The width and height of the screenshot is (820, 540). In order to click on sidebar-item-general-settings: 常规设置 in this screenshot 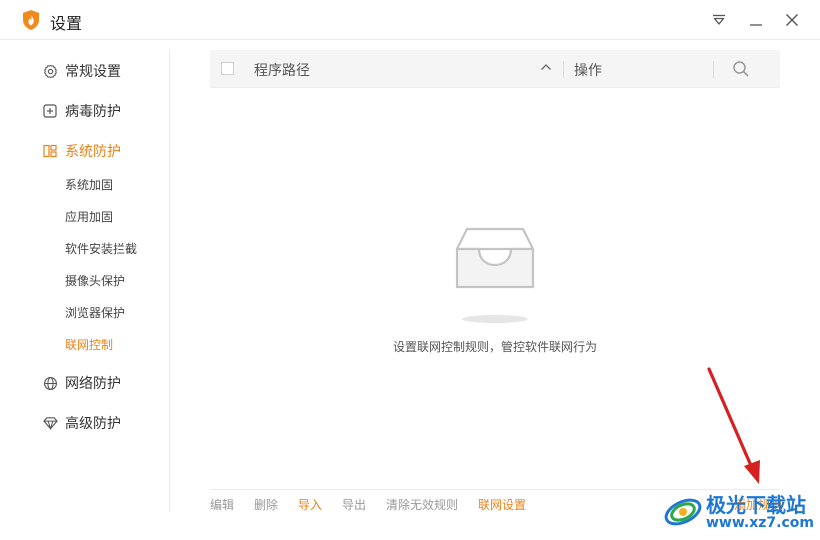, I will do `click(81, 71)`.